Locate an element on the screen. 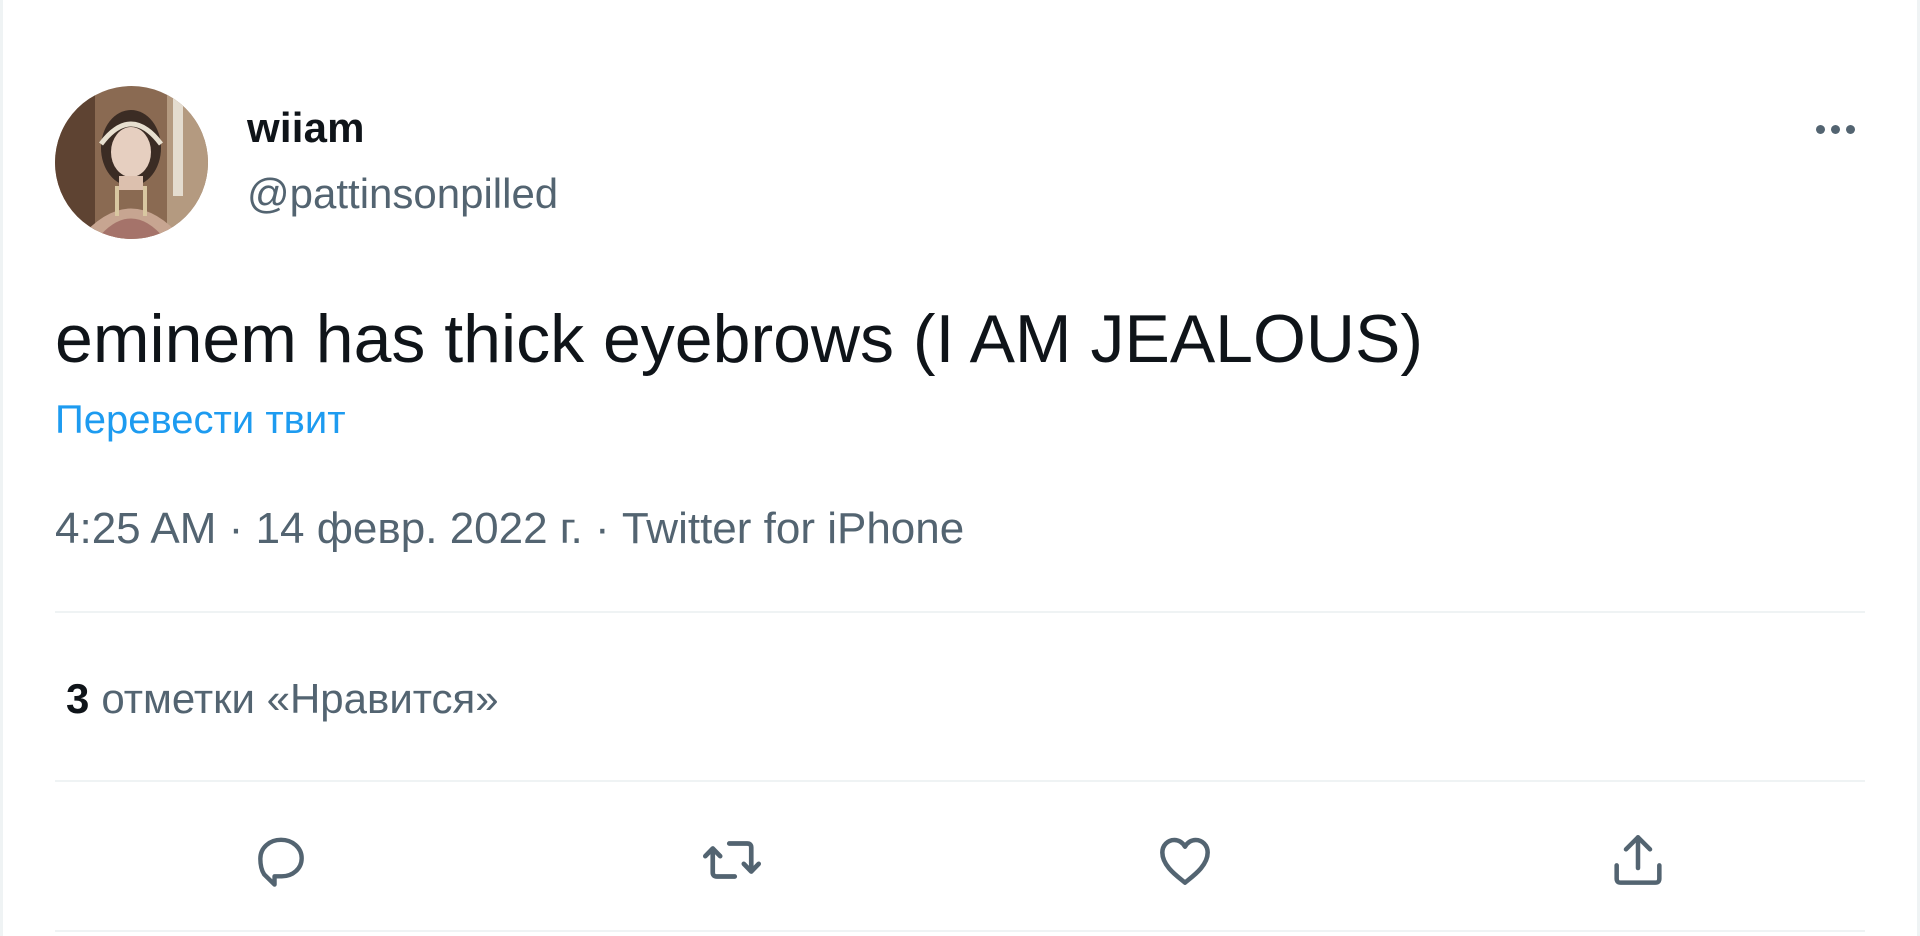 The width and height of the screenshot is (1920, 936). share-button is located at coordinates (1638, 860).